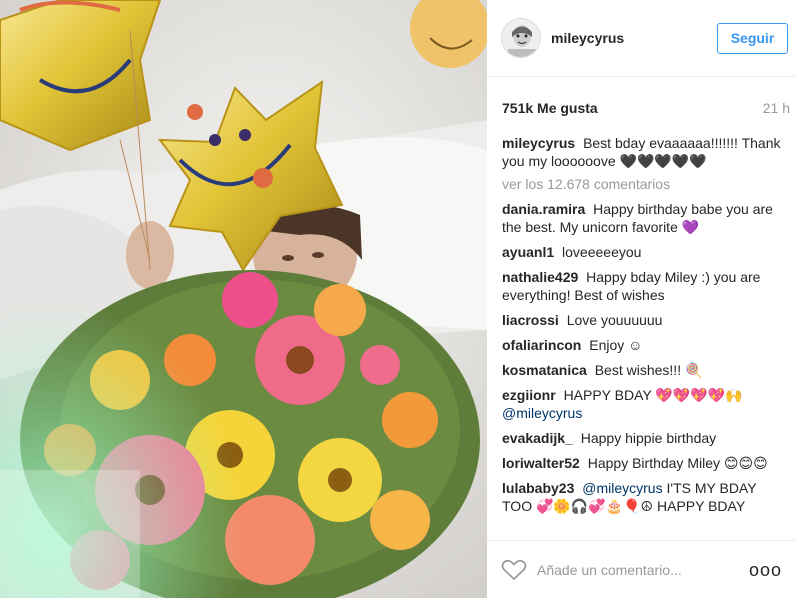 Image resolution: width=796 pixels, height=598 pixels. What do you see at coordinates (538, 143) in the screenshot?
I see `caption-username: mileycyrus` at bounding box center [538, 143].